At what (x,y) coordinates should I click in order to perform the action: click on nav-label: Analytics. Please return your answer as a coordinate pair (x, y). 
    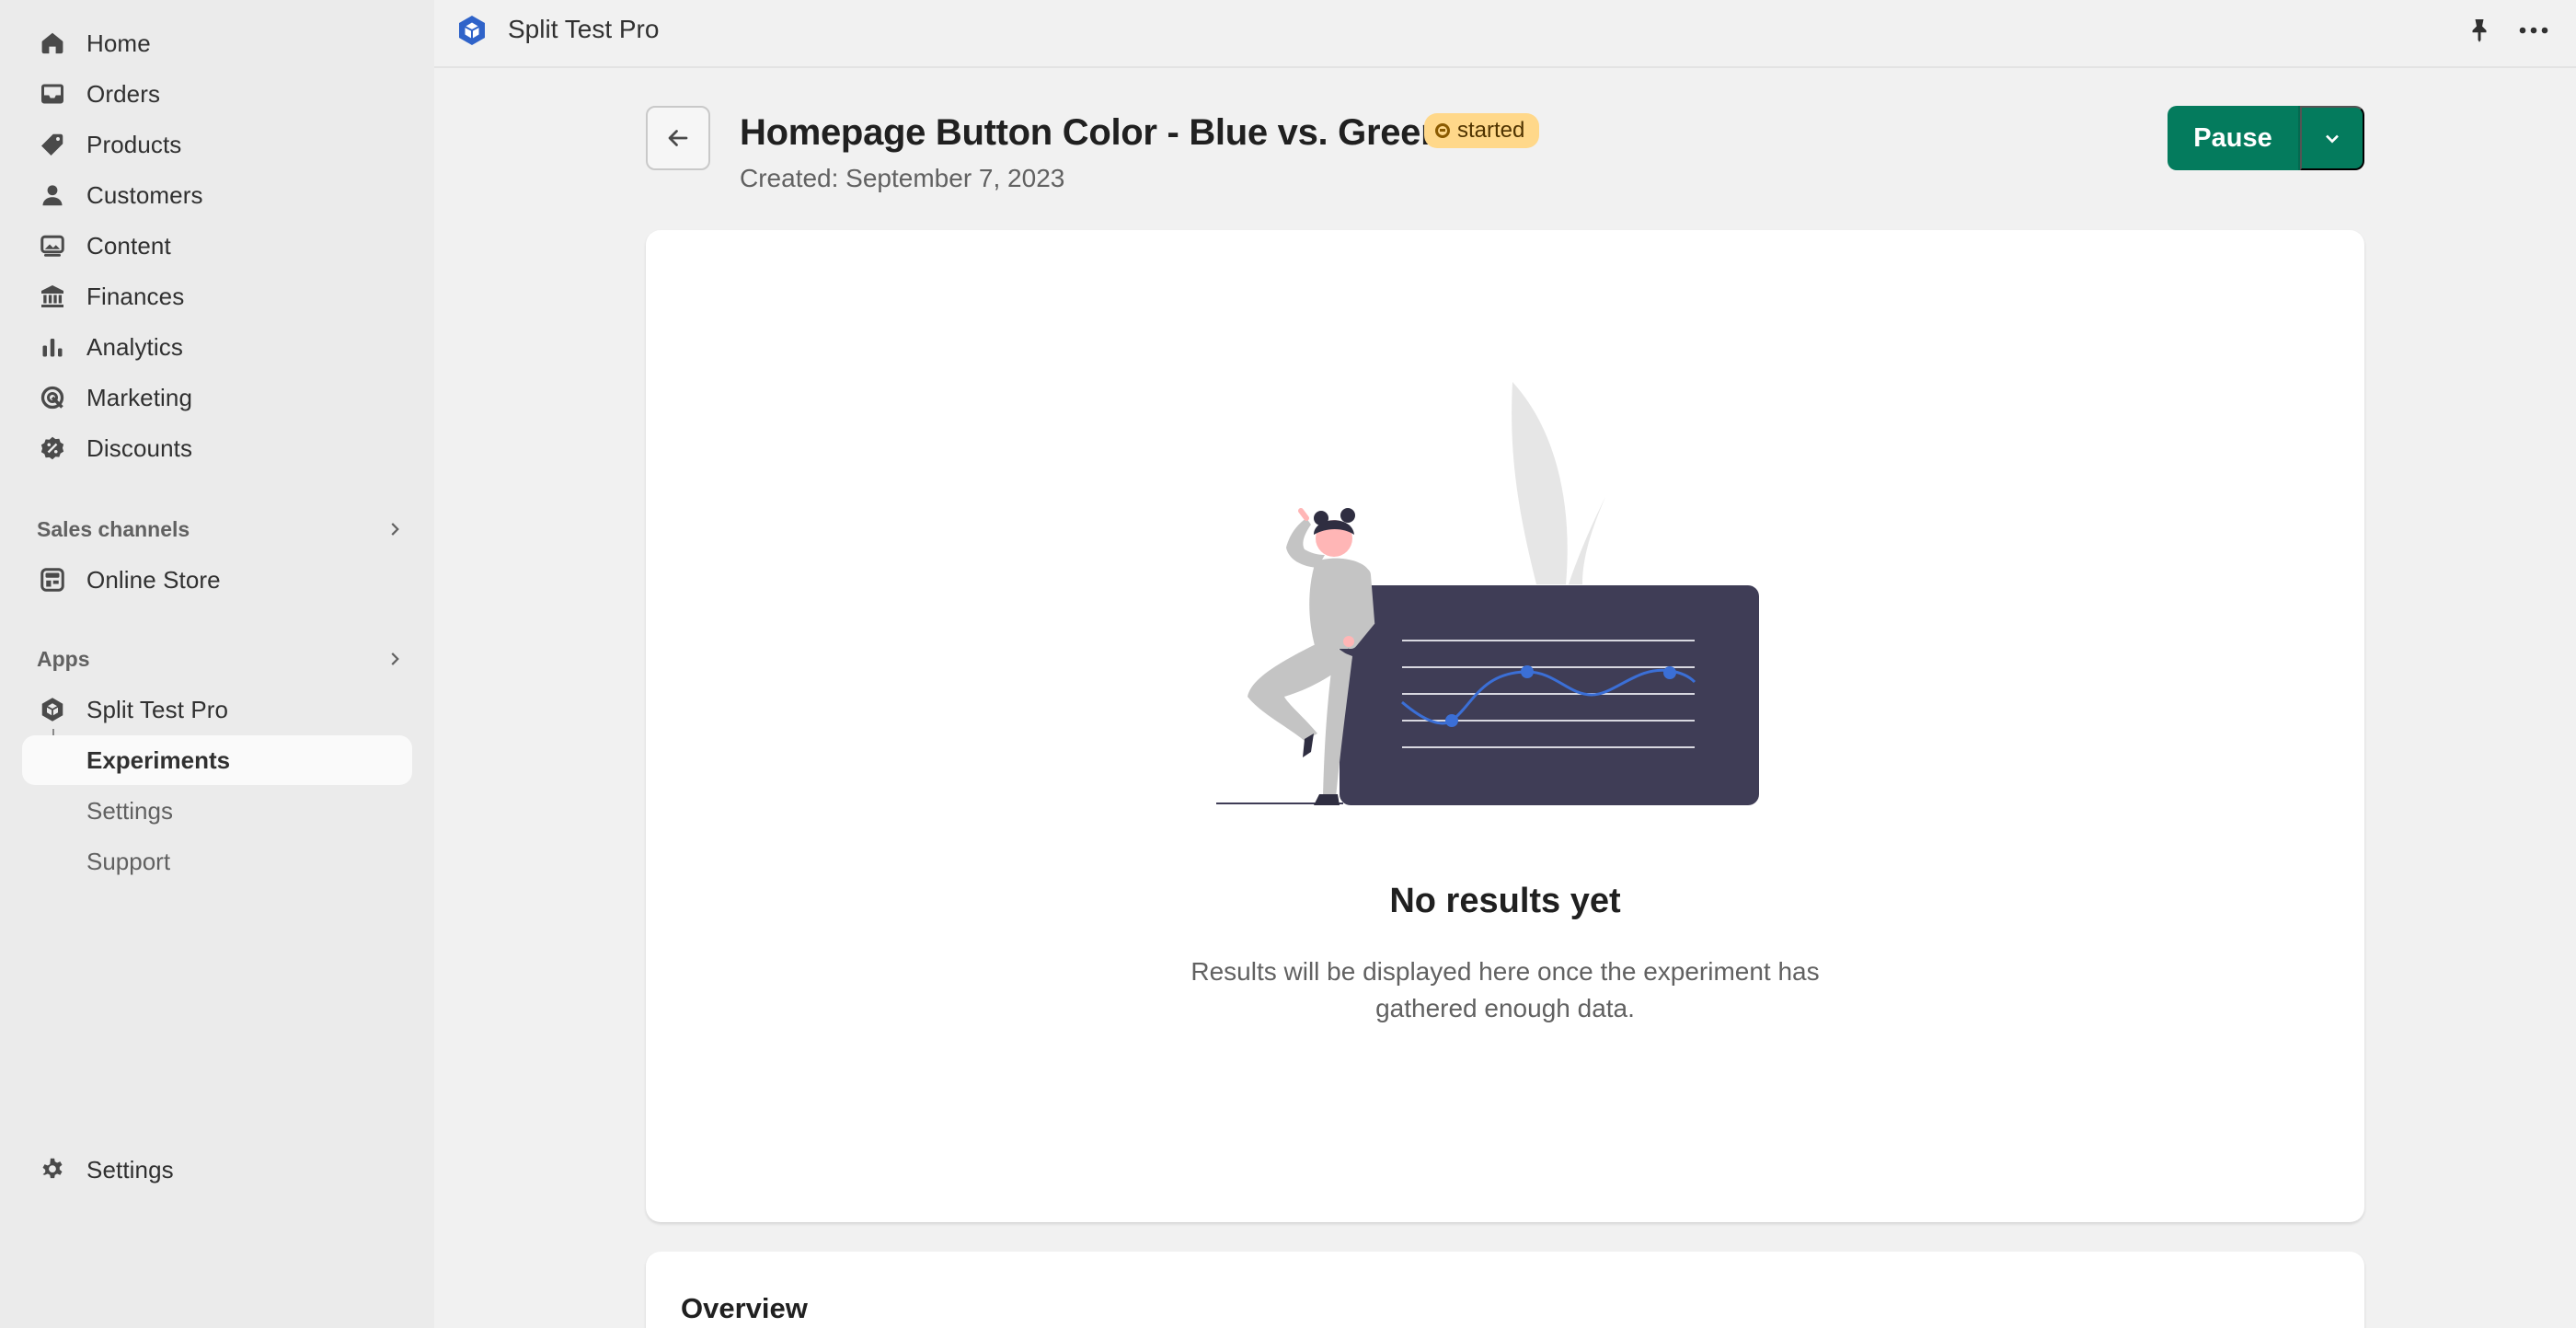
    Looking at the image, I should click on (134, 347).